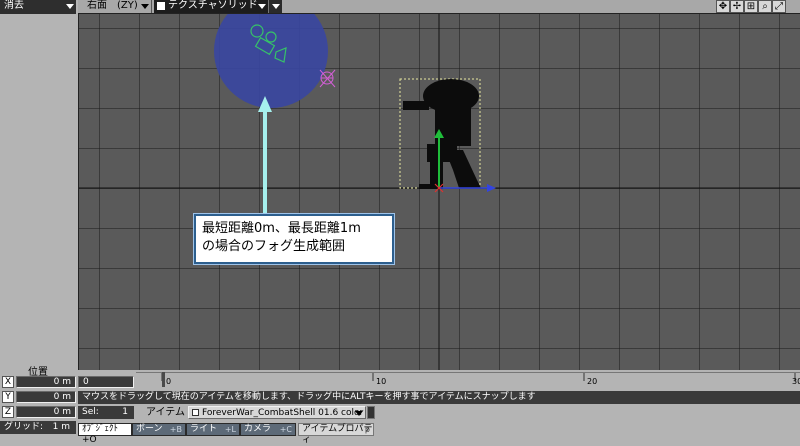  Describe the element at coordinates (381, 381) in the screenshot. I see `timeline-tick-10: 10` at that location.